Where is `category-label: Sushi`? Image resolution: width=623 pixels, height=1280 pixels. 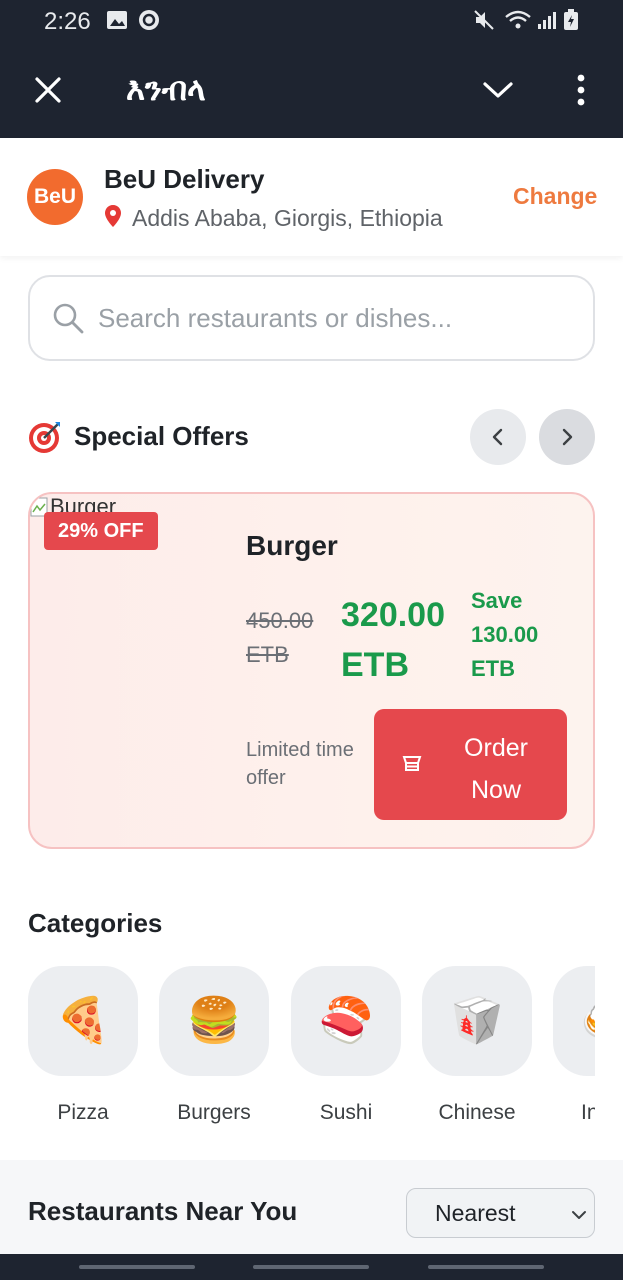
category-label: Sushi is located at coordinates (346, 1112).